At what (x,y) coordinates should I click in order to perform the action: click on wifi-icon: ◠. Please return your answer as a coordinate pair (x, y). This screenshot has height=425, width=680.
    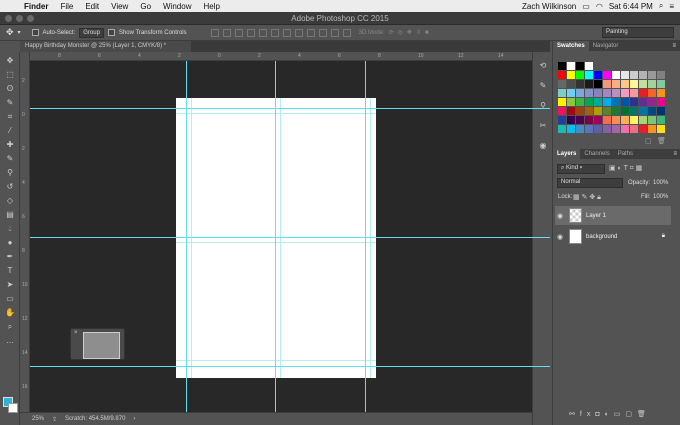
    Looking at the image, I should click on (599, 6).